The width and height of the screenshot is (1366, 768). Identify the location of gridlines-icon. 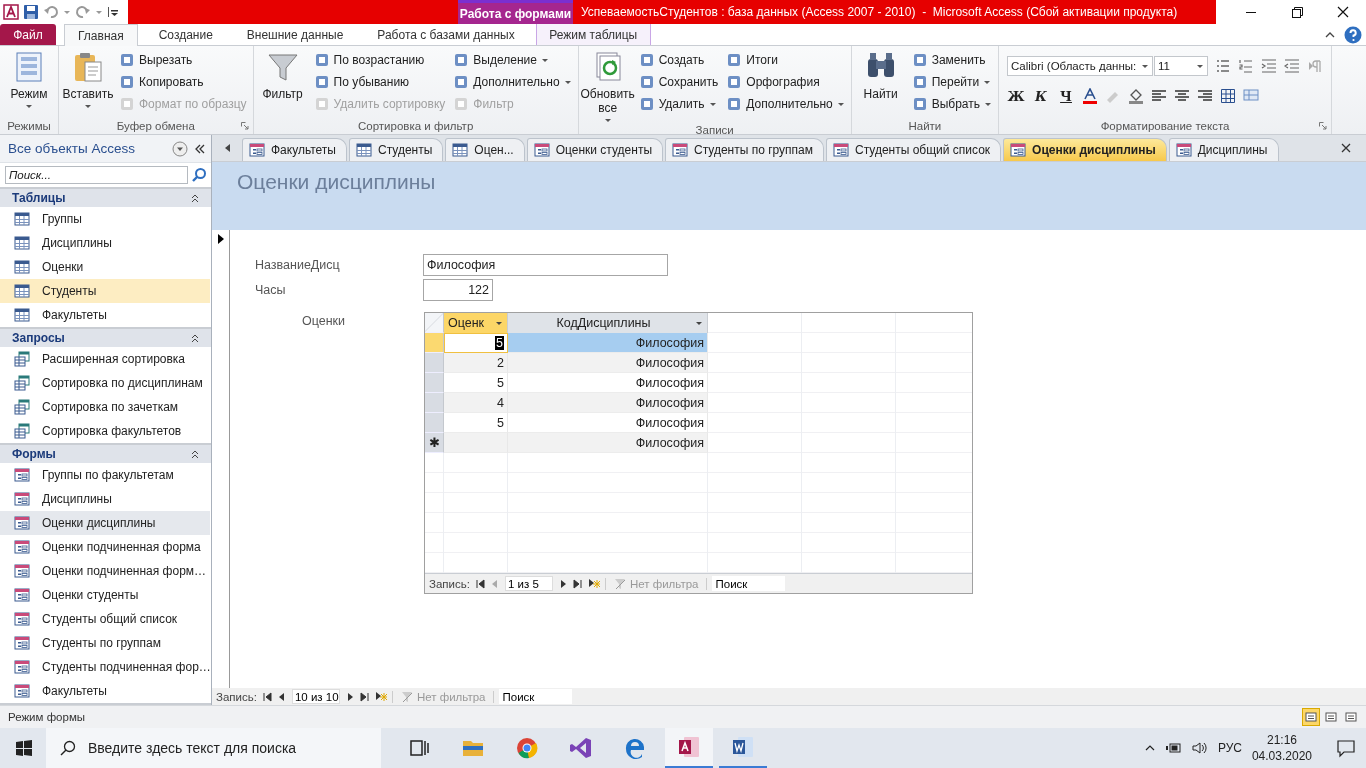
(1228, 96).